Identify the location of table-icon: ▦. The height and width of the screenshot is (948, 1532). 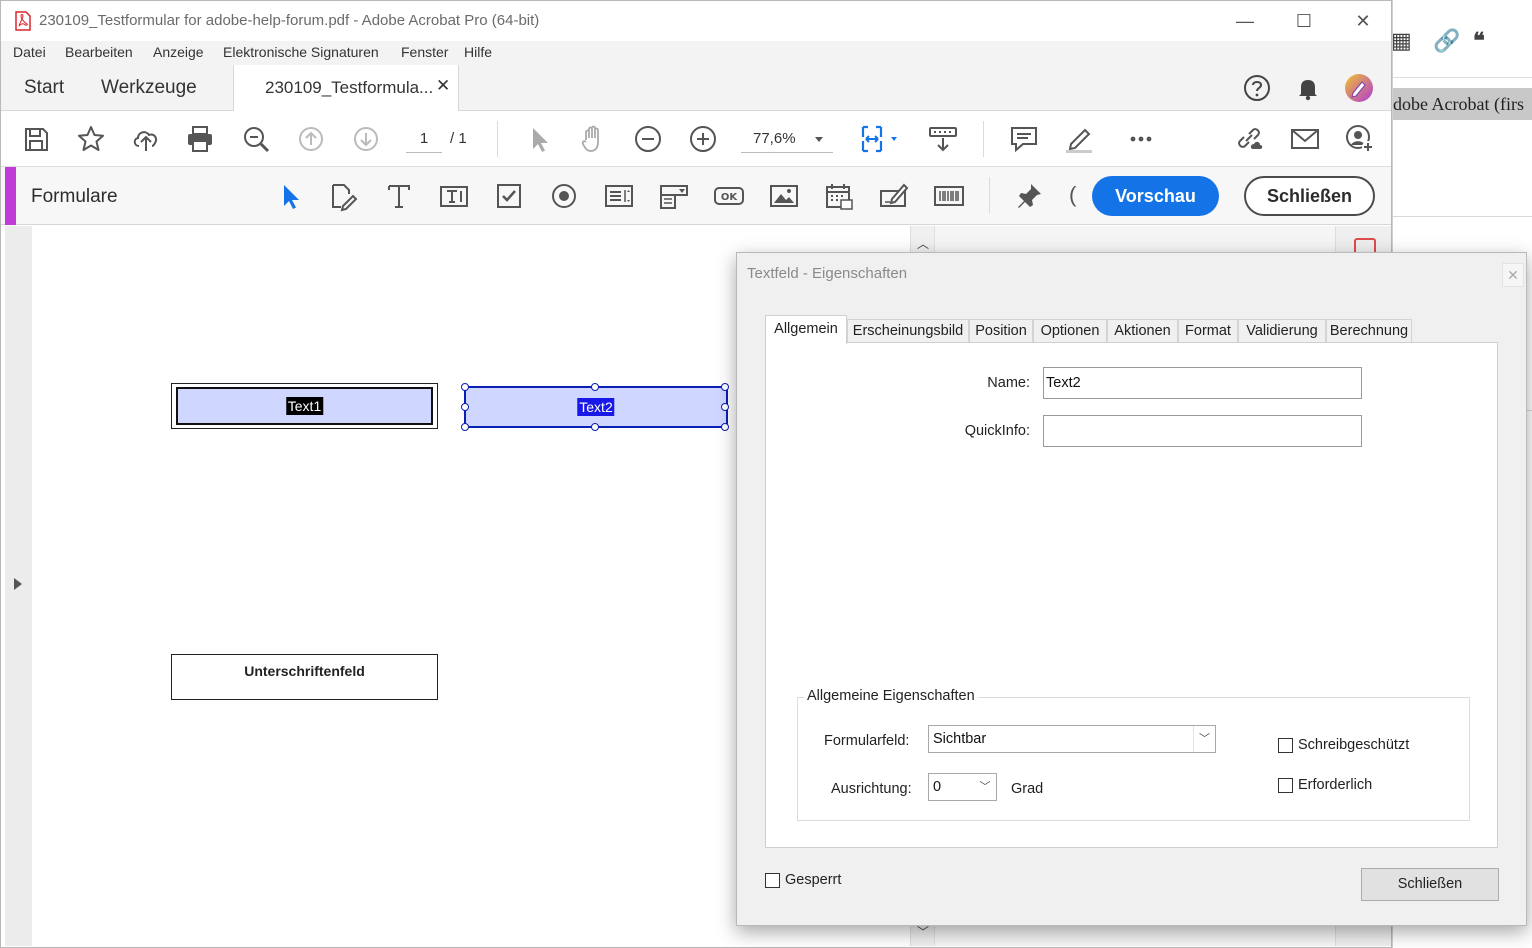
(1402, 41).